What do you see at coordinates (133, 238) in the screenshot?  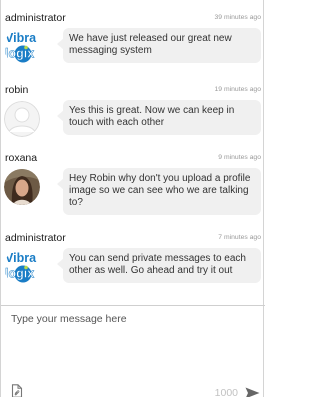 I see `message-header: administrator 7 minutes ago` at bounding box center [133, 238].